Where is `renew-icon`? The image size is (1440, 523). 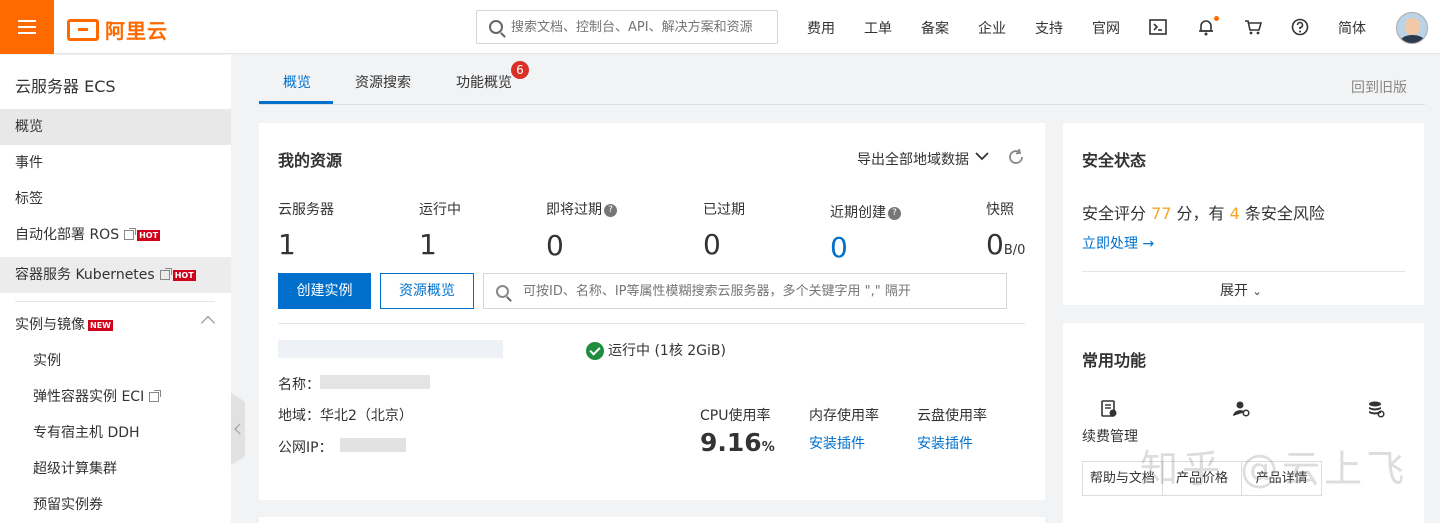
renew-icon is located at coordinates (1109, 409).